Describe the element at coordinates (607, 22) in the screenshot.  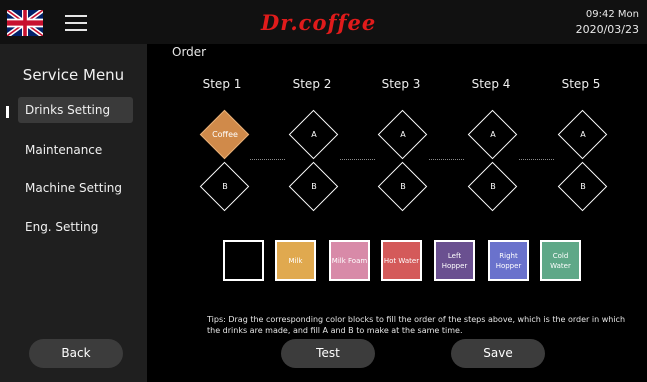
I see `clock: 09:42 Mon 2020/03/23` at that location.